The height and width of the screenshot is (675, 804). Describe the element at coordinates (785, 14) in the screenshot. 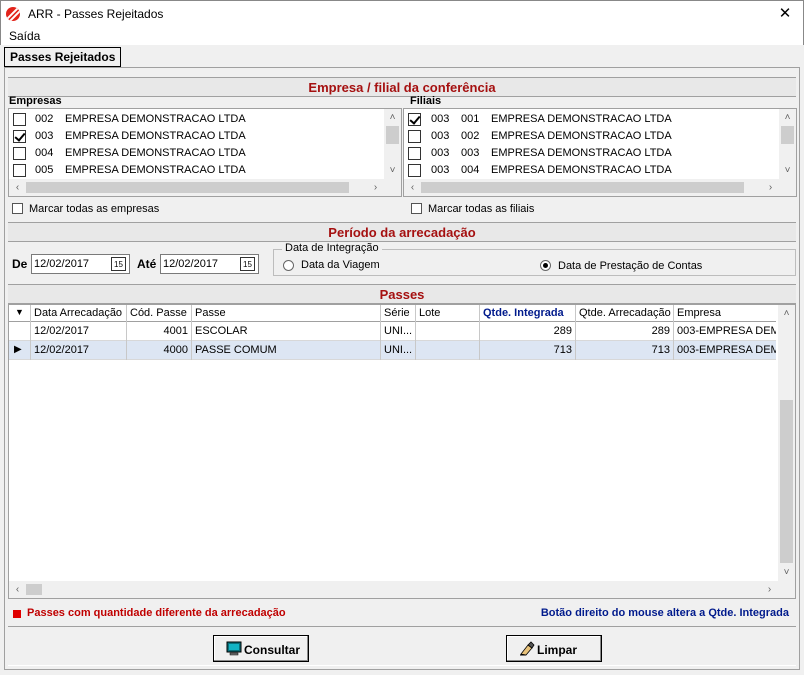

I see `close-icon: ✕` at that location.